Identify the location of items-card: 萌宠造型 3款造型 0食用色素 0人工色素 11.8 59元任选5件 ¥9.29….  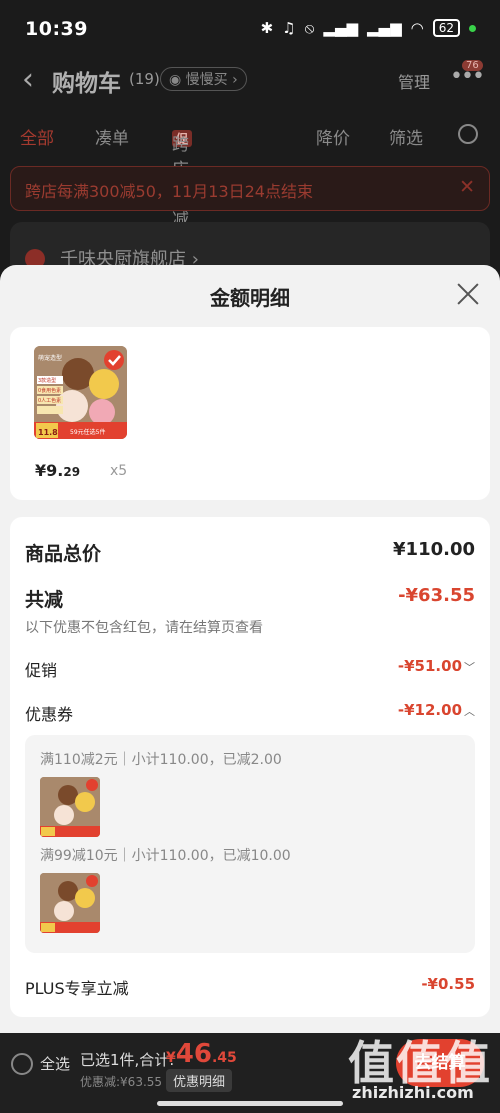
(250, 413).